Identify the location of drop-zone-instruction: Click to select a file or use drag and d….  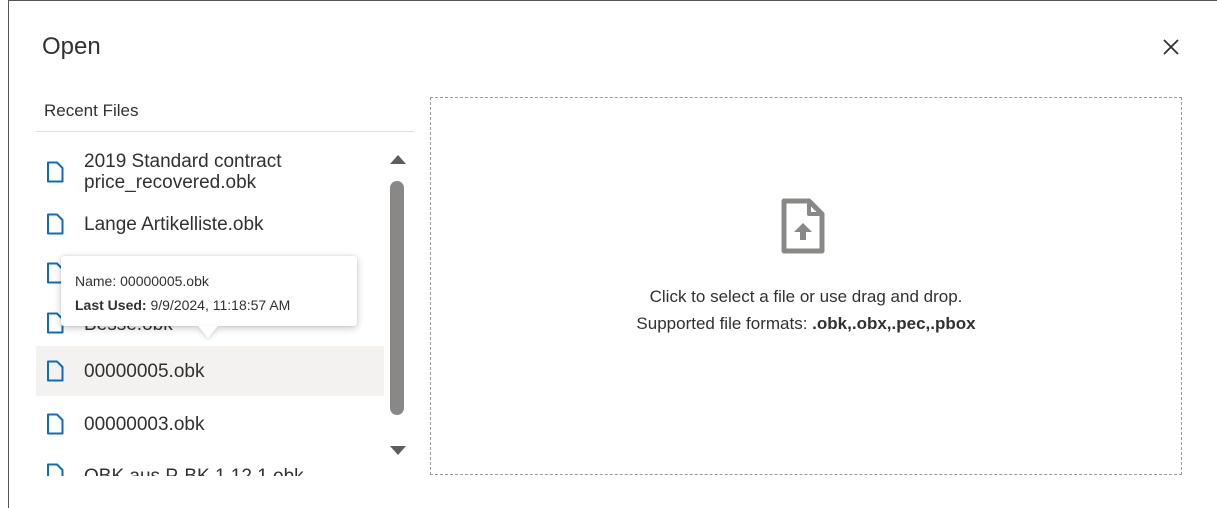
(806, 296).